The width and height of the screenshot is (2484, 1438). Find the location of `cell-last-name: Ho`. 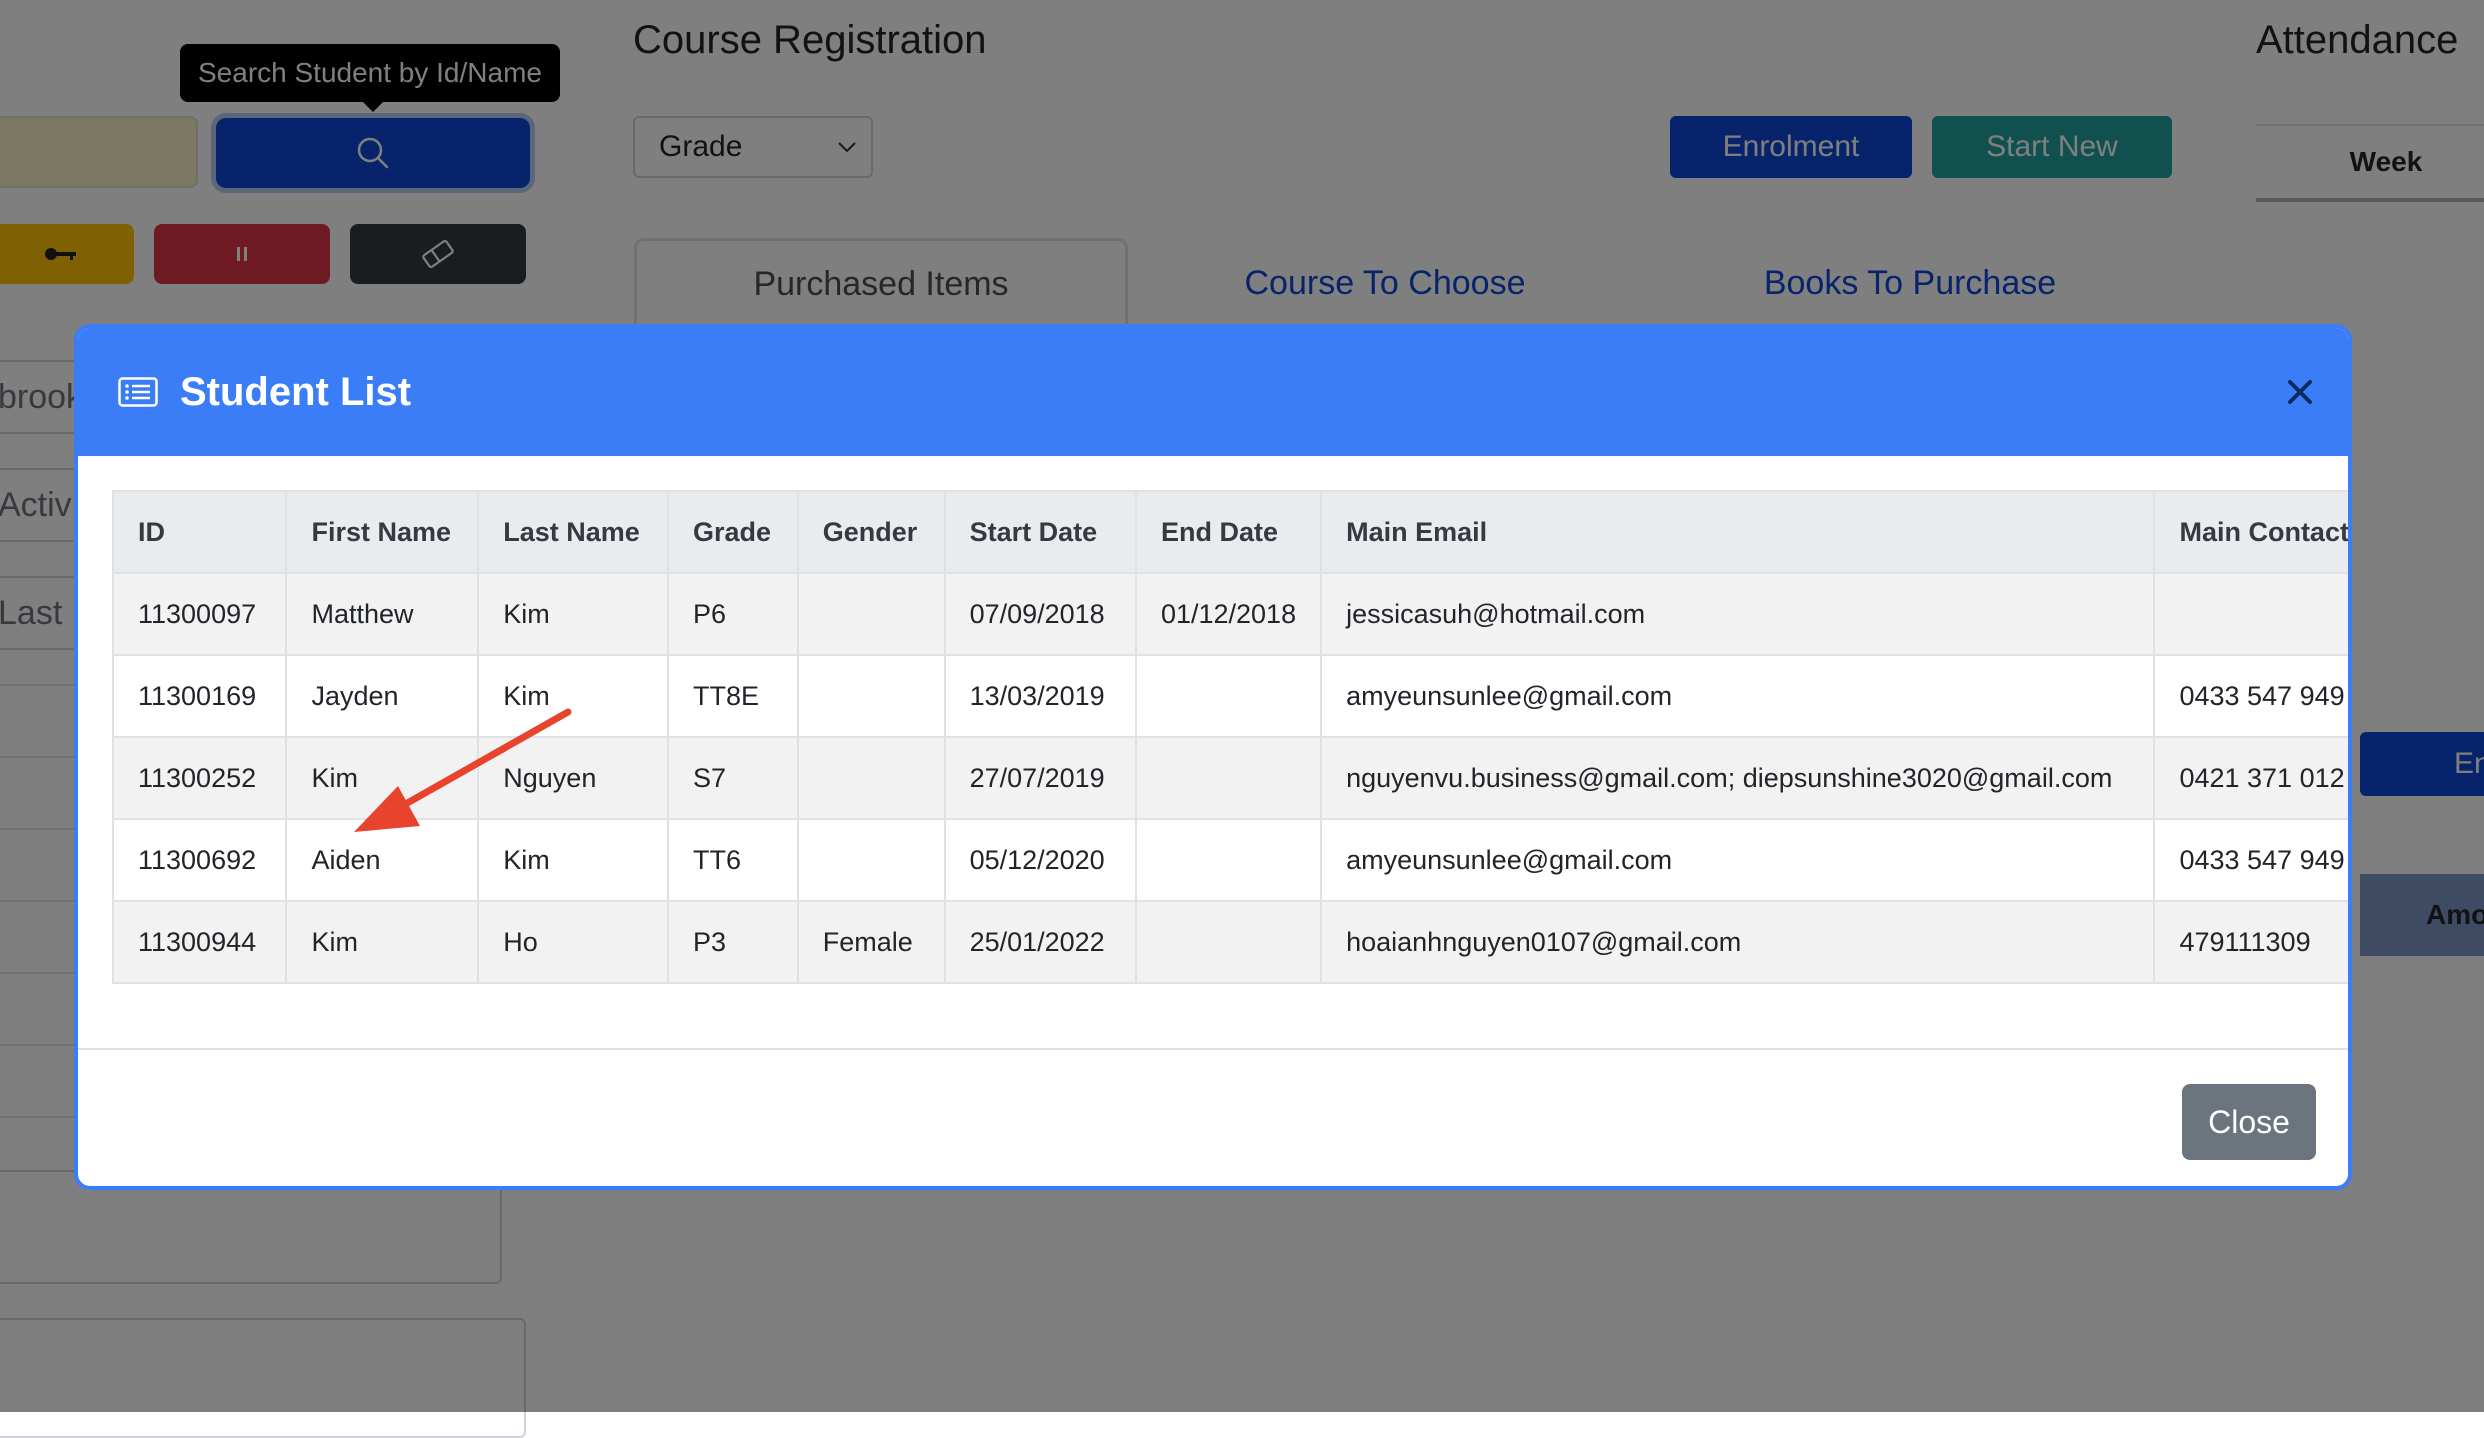

cell-last-name: Ho is located at coordinates (573, 942).